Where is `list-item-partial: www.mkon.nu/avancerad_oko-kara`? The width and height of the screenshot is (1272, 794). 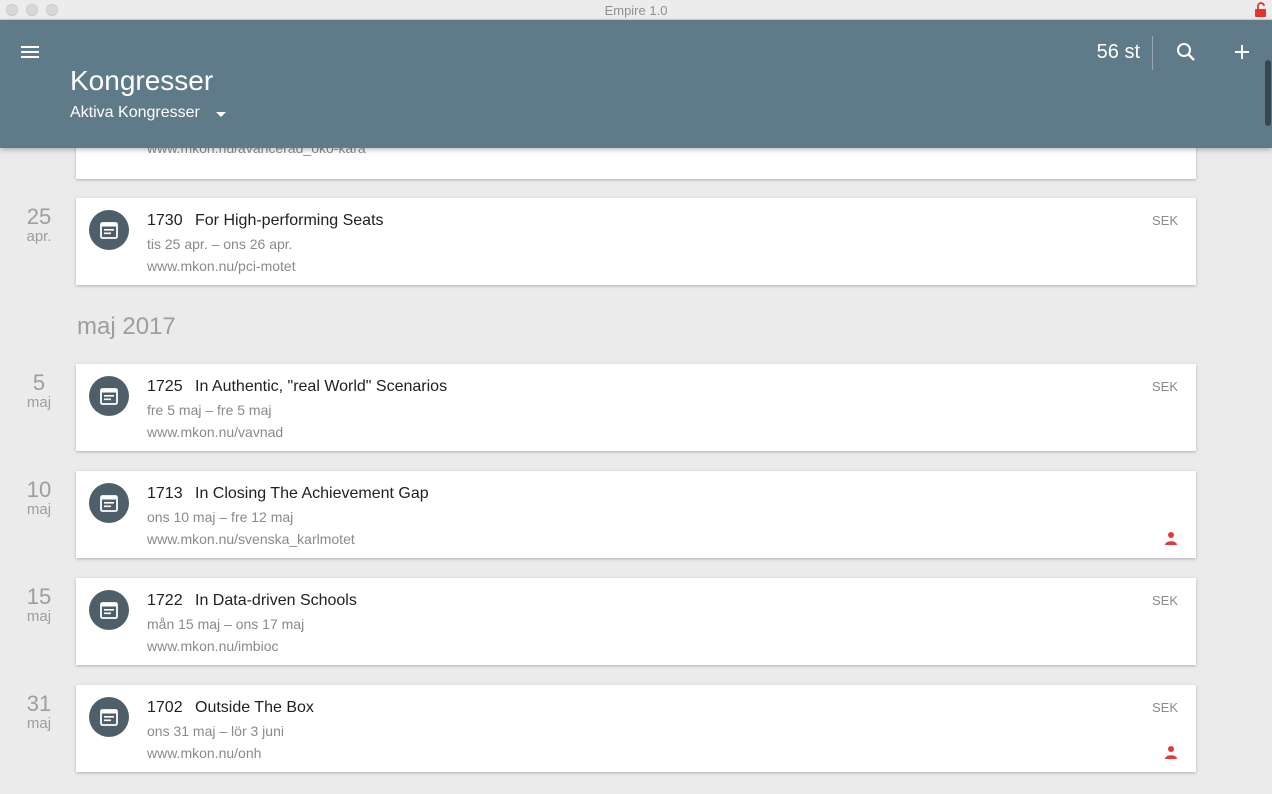 list-item-partial: www.mkon.nu/avancerad_oko-kara is located at coordinates (636, 163).